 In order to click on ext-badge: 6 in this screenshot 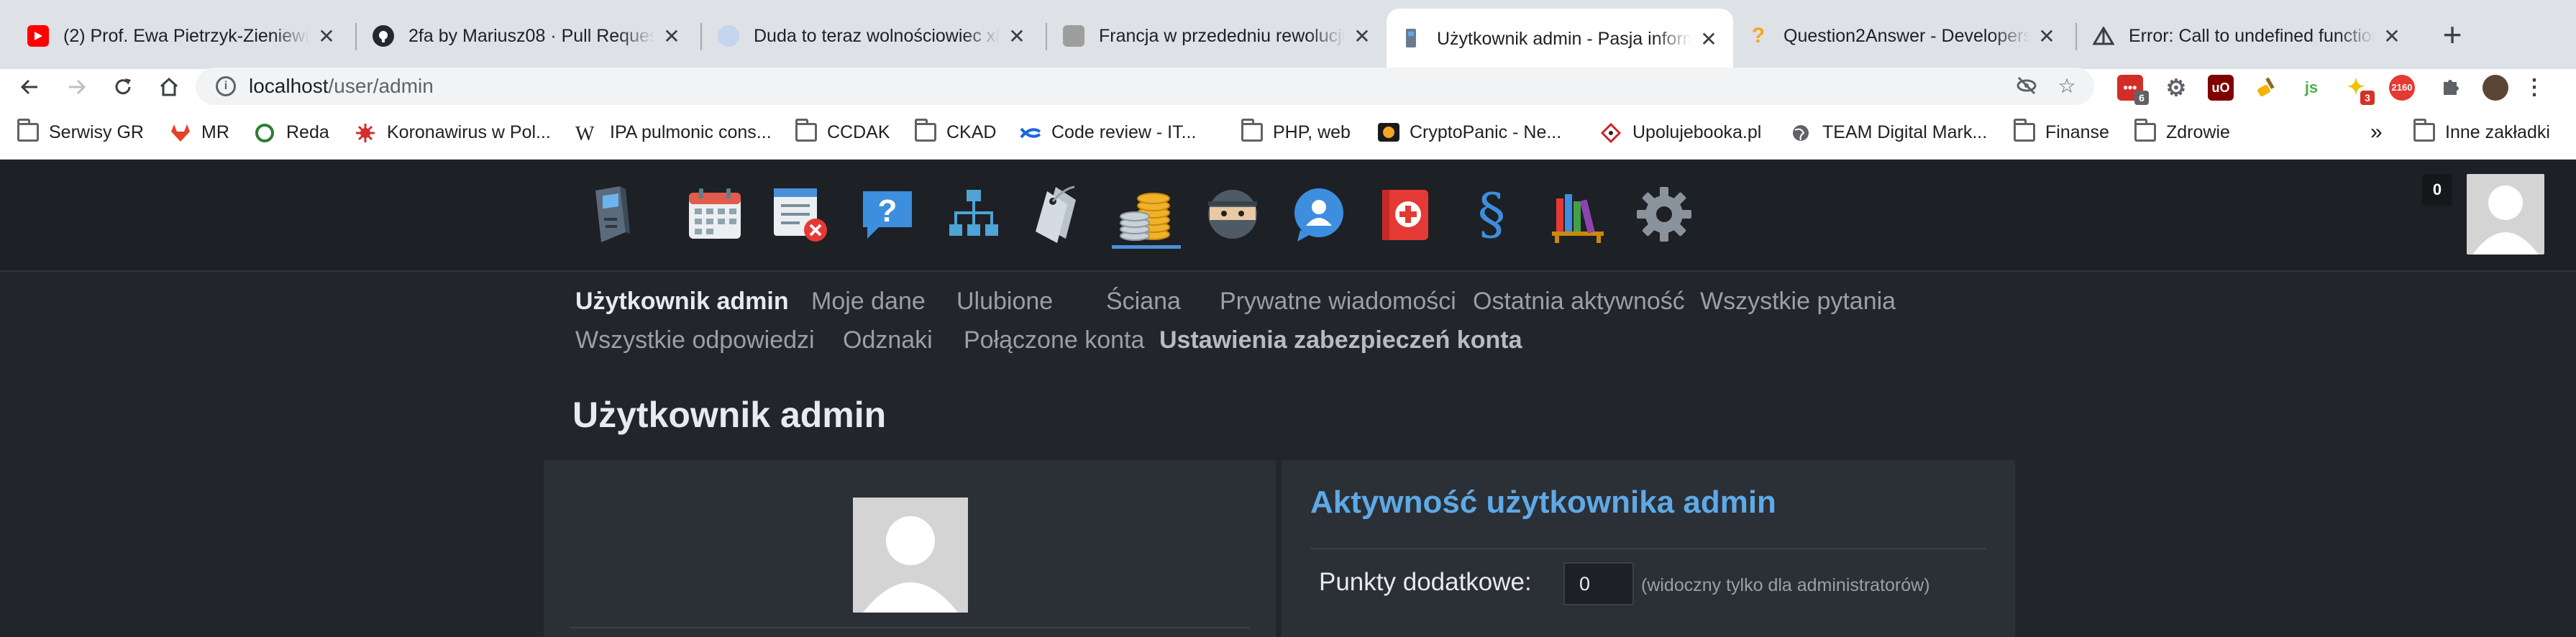, I will do `click(2141, 98)`.